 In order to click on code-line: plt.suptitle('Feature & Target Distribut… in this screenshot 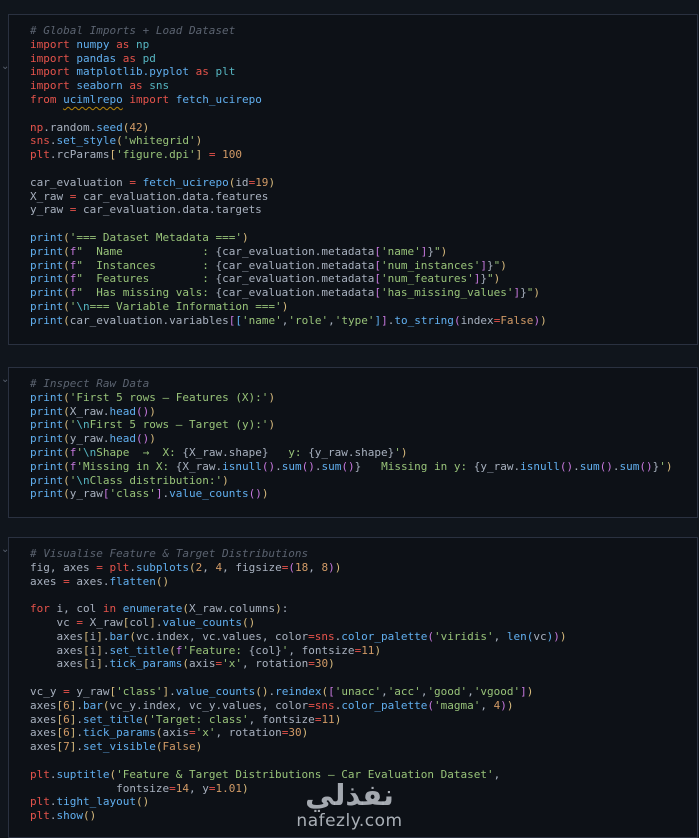, I will do `click(361, 775)`.